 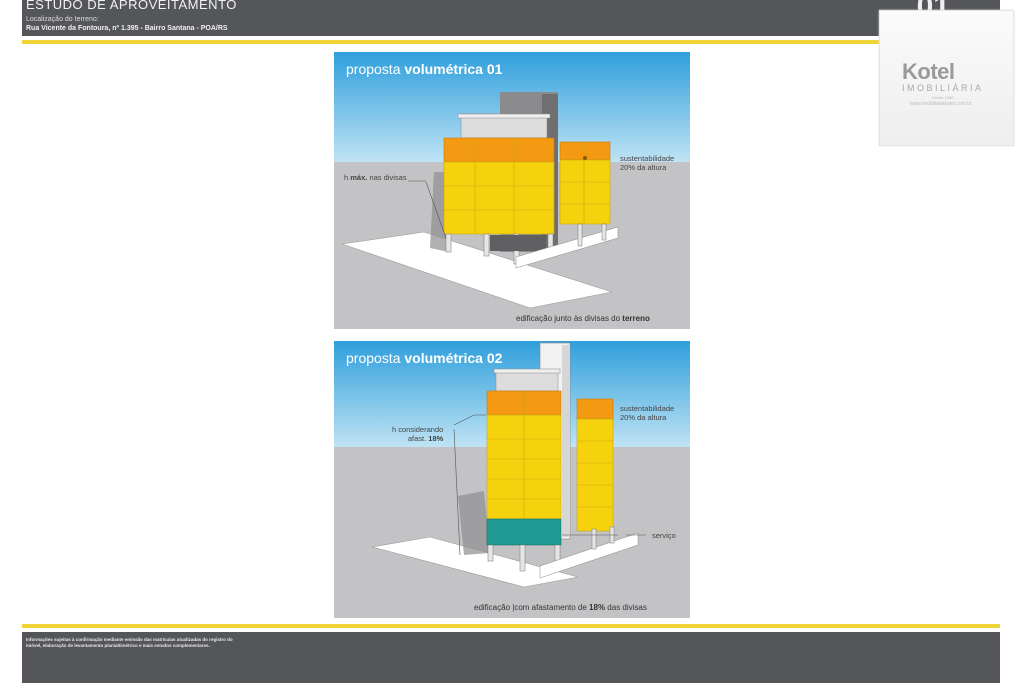 What do you see at coordinates (424, 358) in the screenshot?
I see `panel2-title: proposta volumétrica 02` at bounding box center [424, 358].